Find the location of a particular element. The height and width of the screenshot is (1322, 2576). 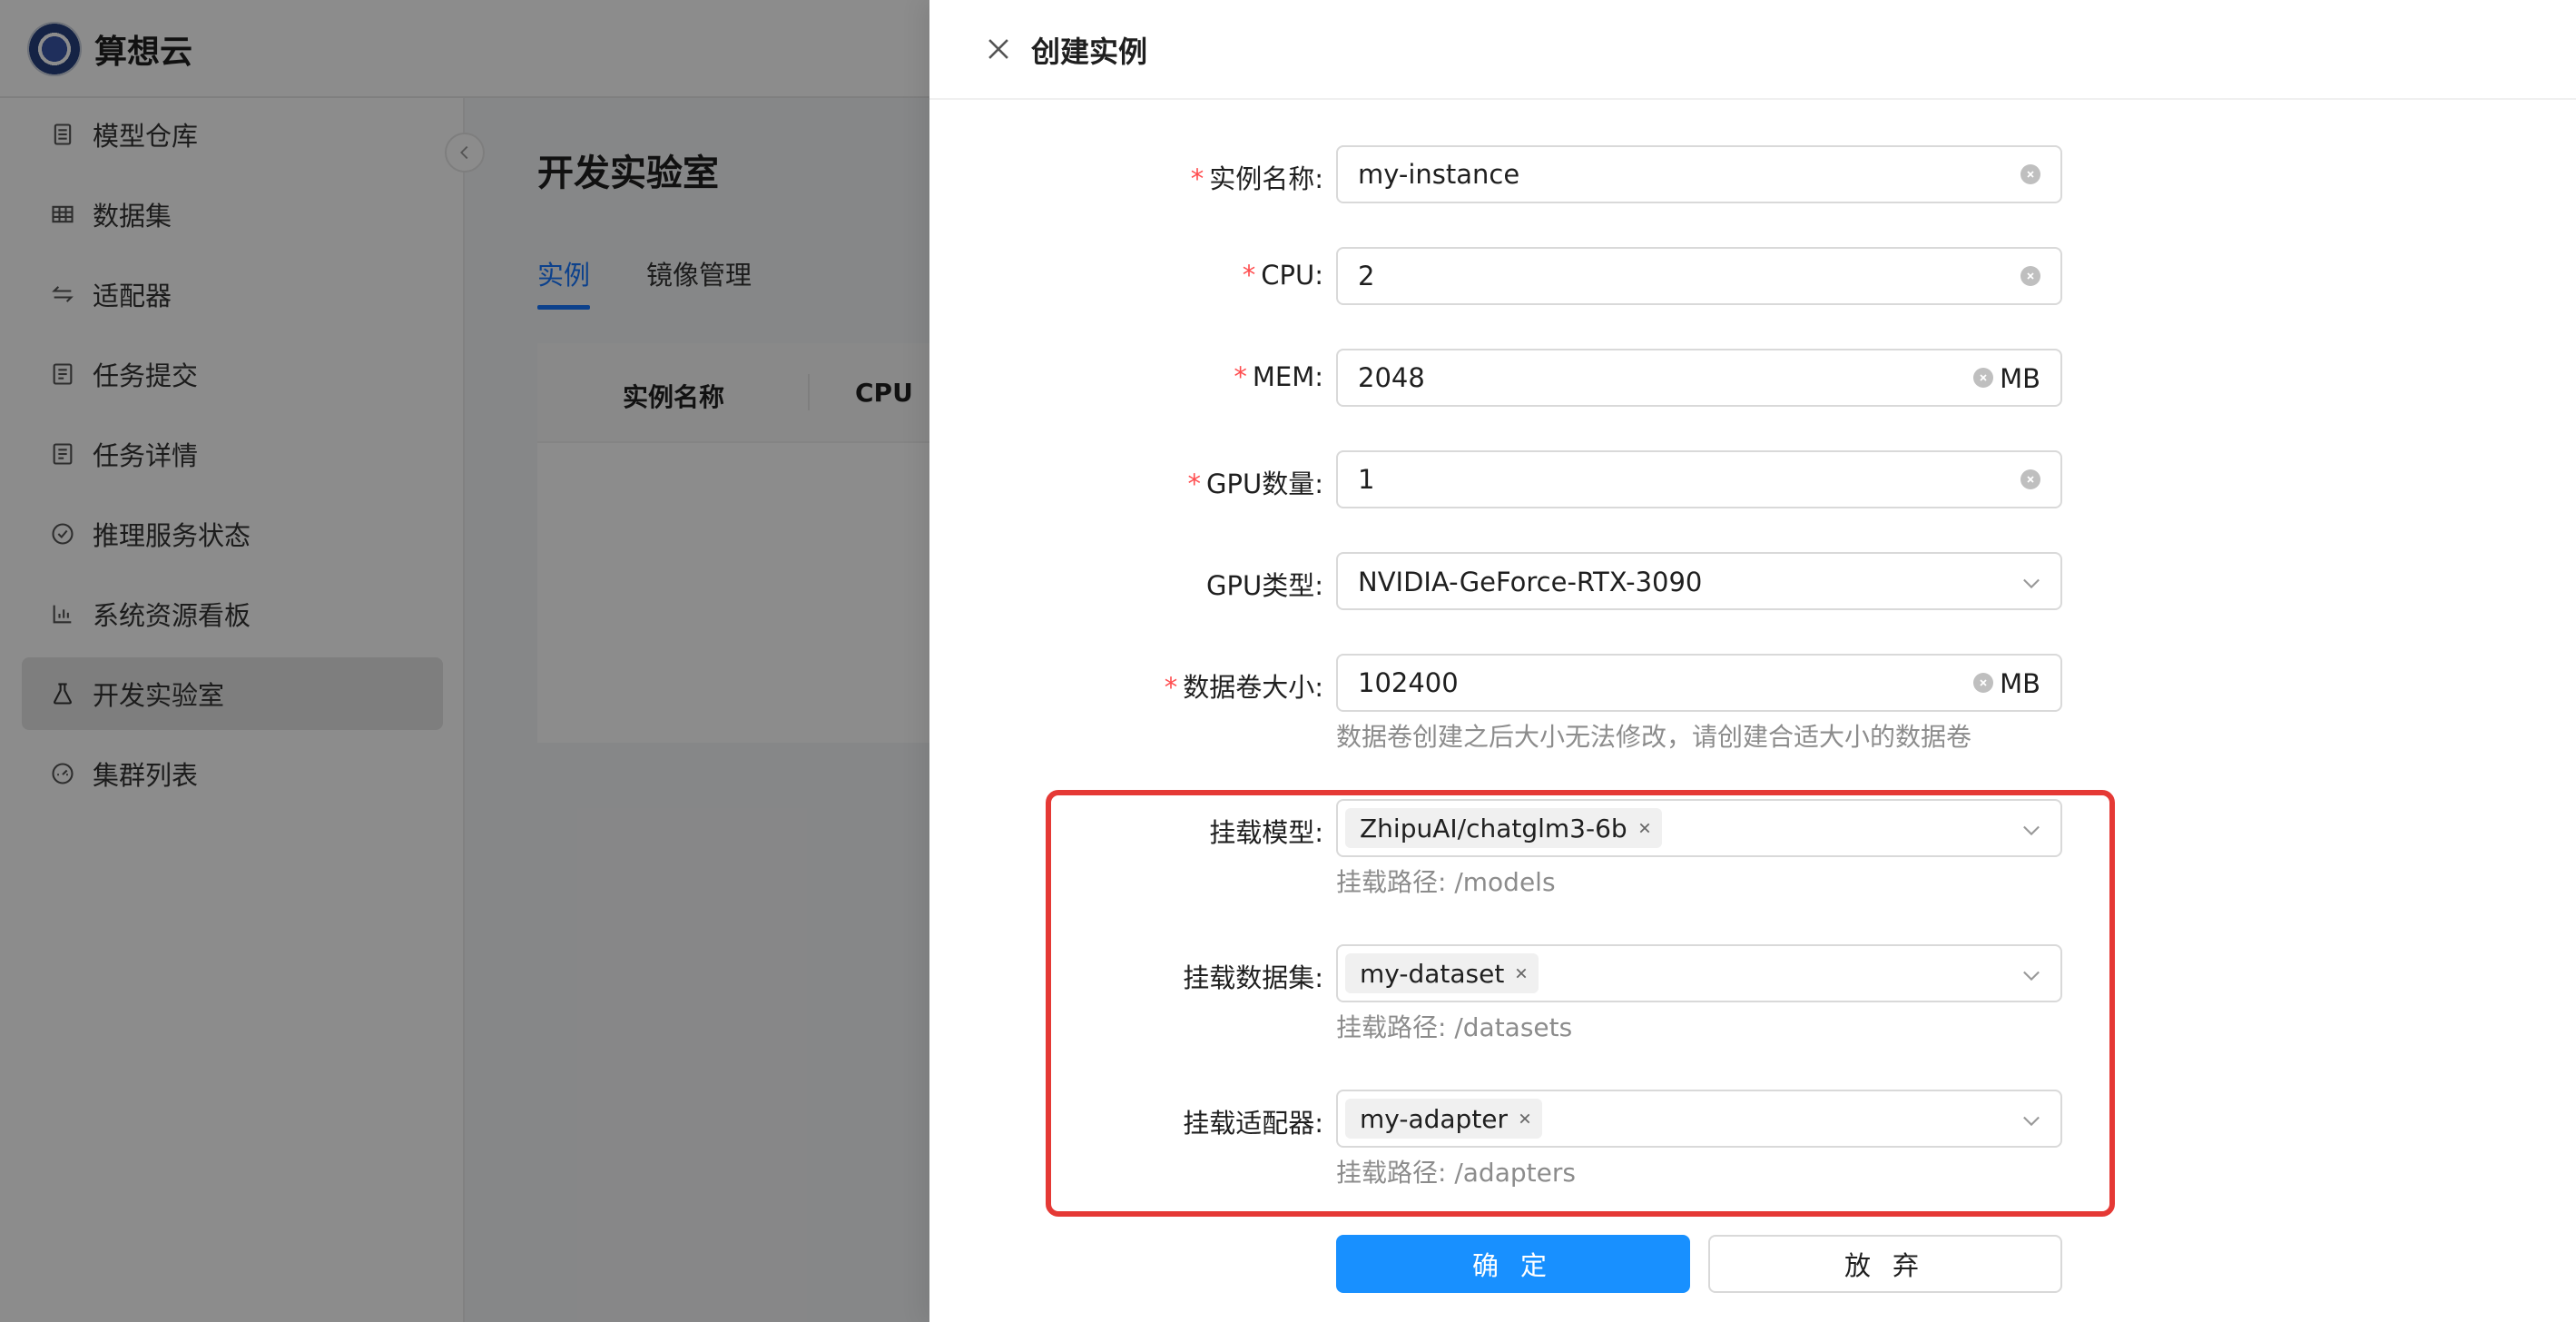

volume-size-field: MB is located at coordinates (1699, 683).